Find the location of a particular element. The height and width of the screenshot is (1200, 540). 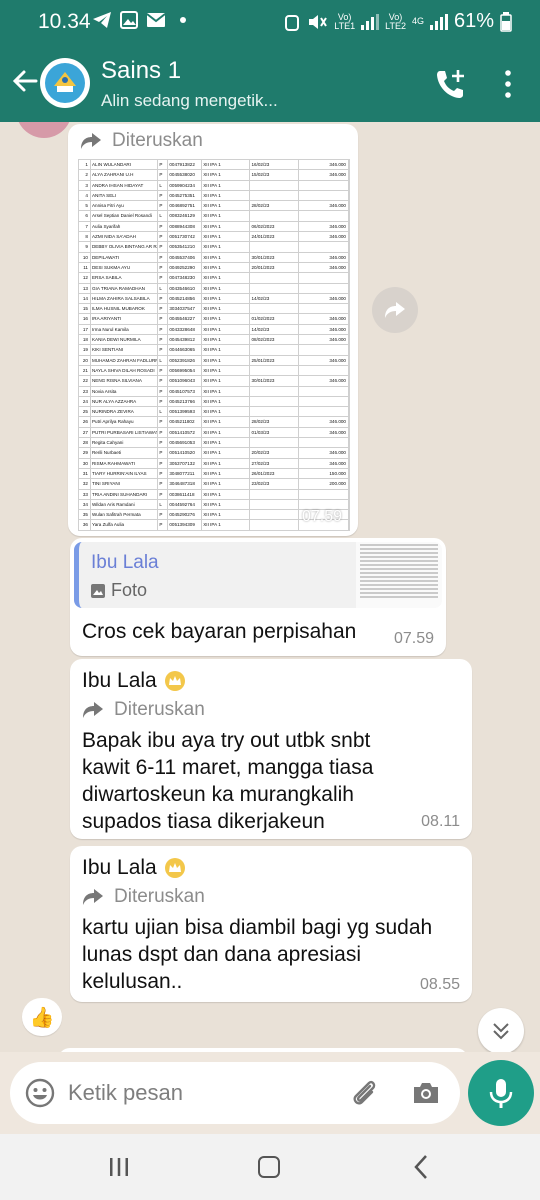

scroll-to-bottom-button is located at coordinates (501, 1030).